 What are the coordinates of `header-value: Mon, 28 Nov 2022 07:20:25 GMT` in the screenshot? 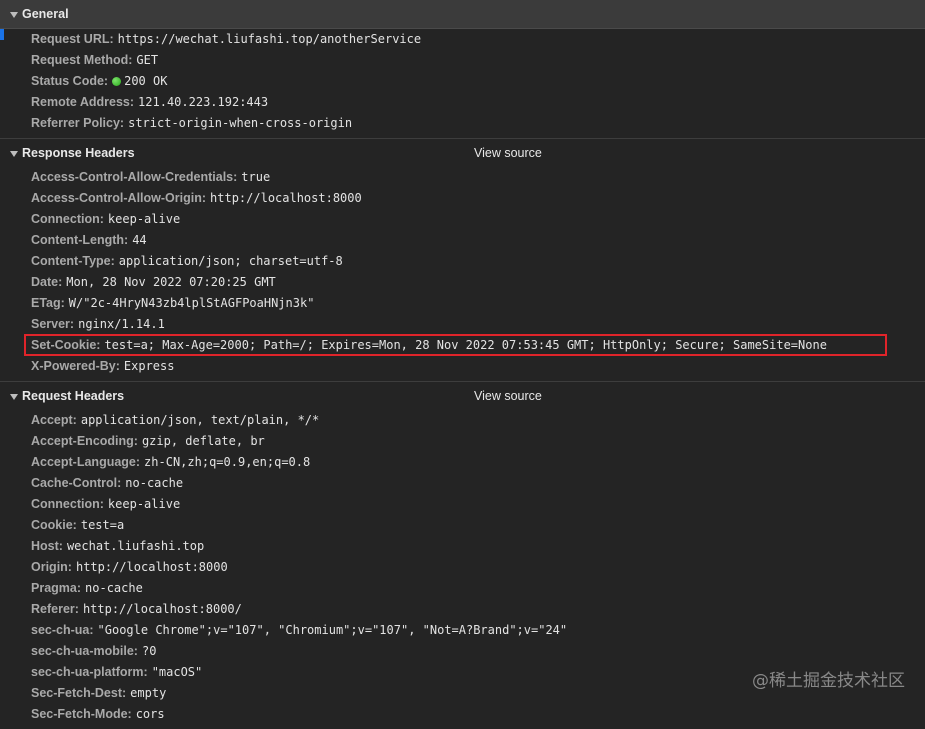 It's located at (171, 282).